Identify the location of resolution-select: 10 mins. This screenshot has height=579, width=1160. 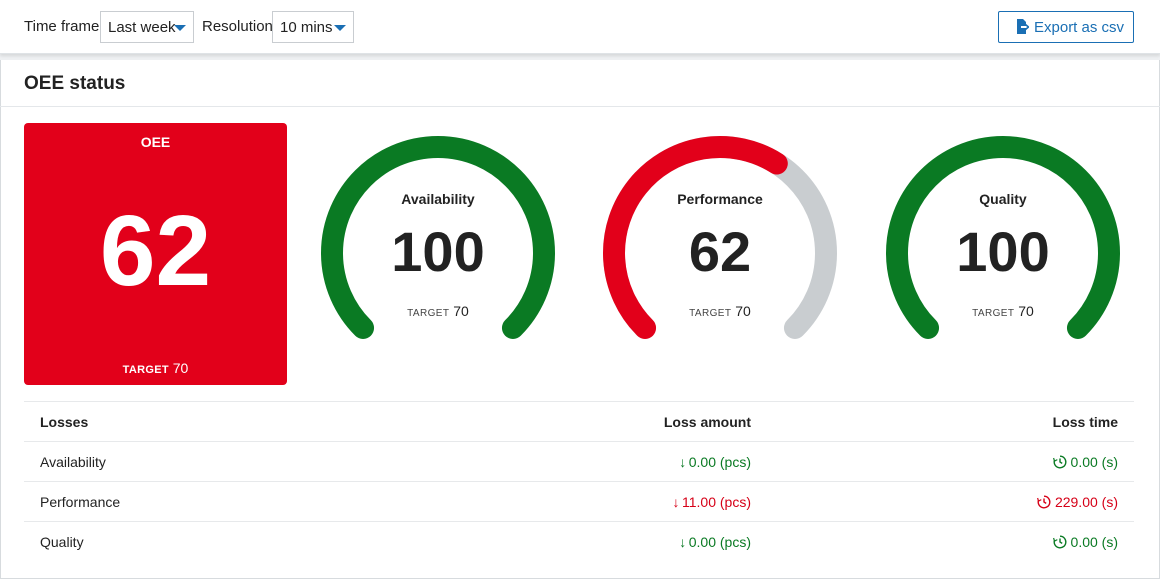
(313, 27).